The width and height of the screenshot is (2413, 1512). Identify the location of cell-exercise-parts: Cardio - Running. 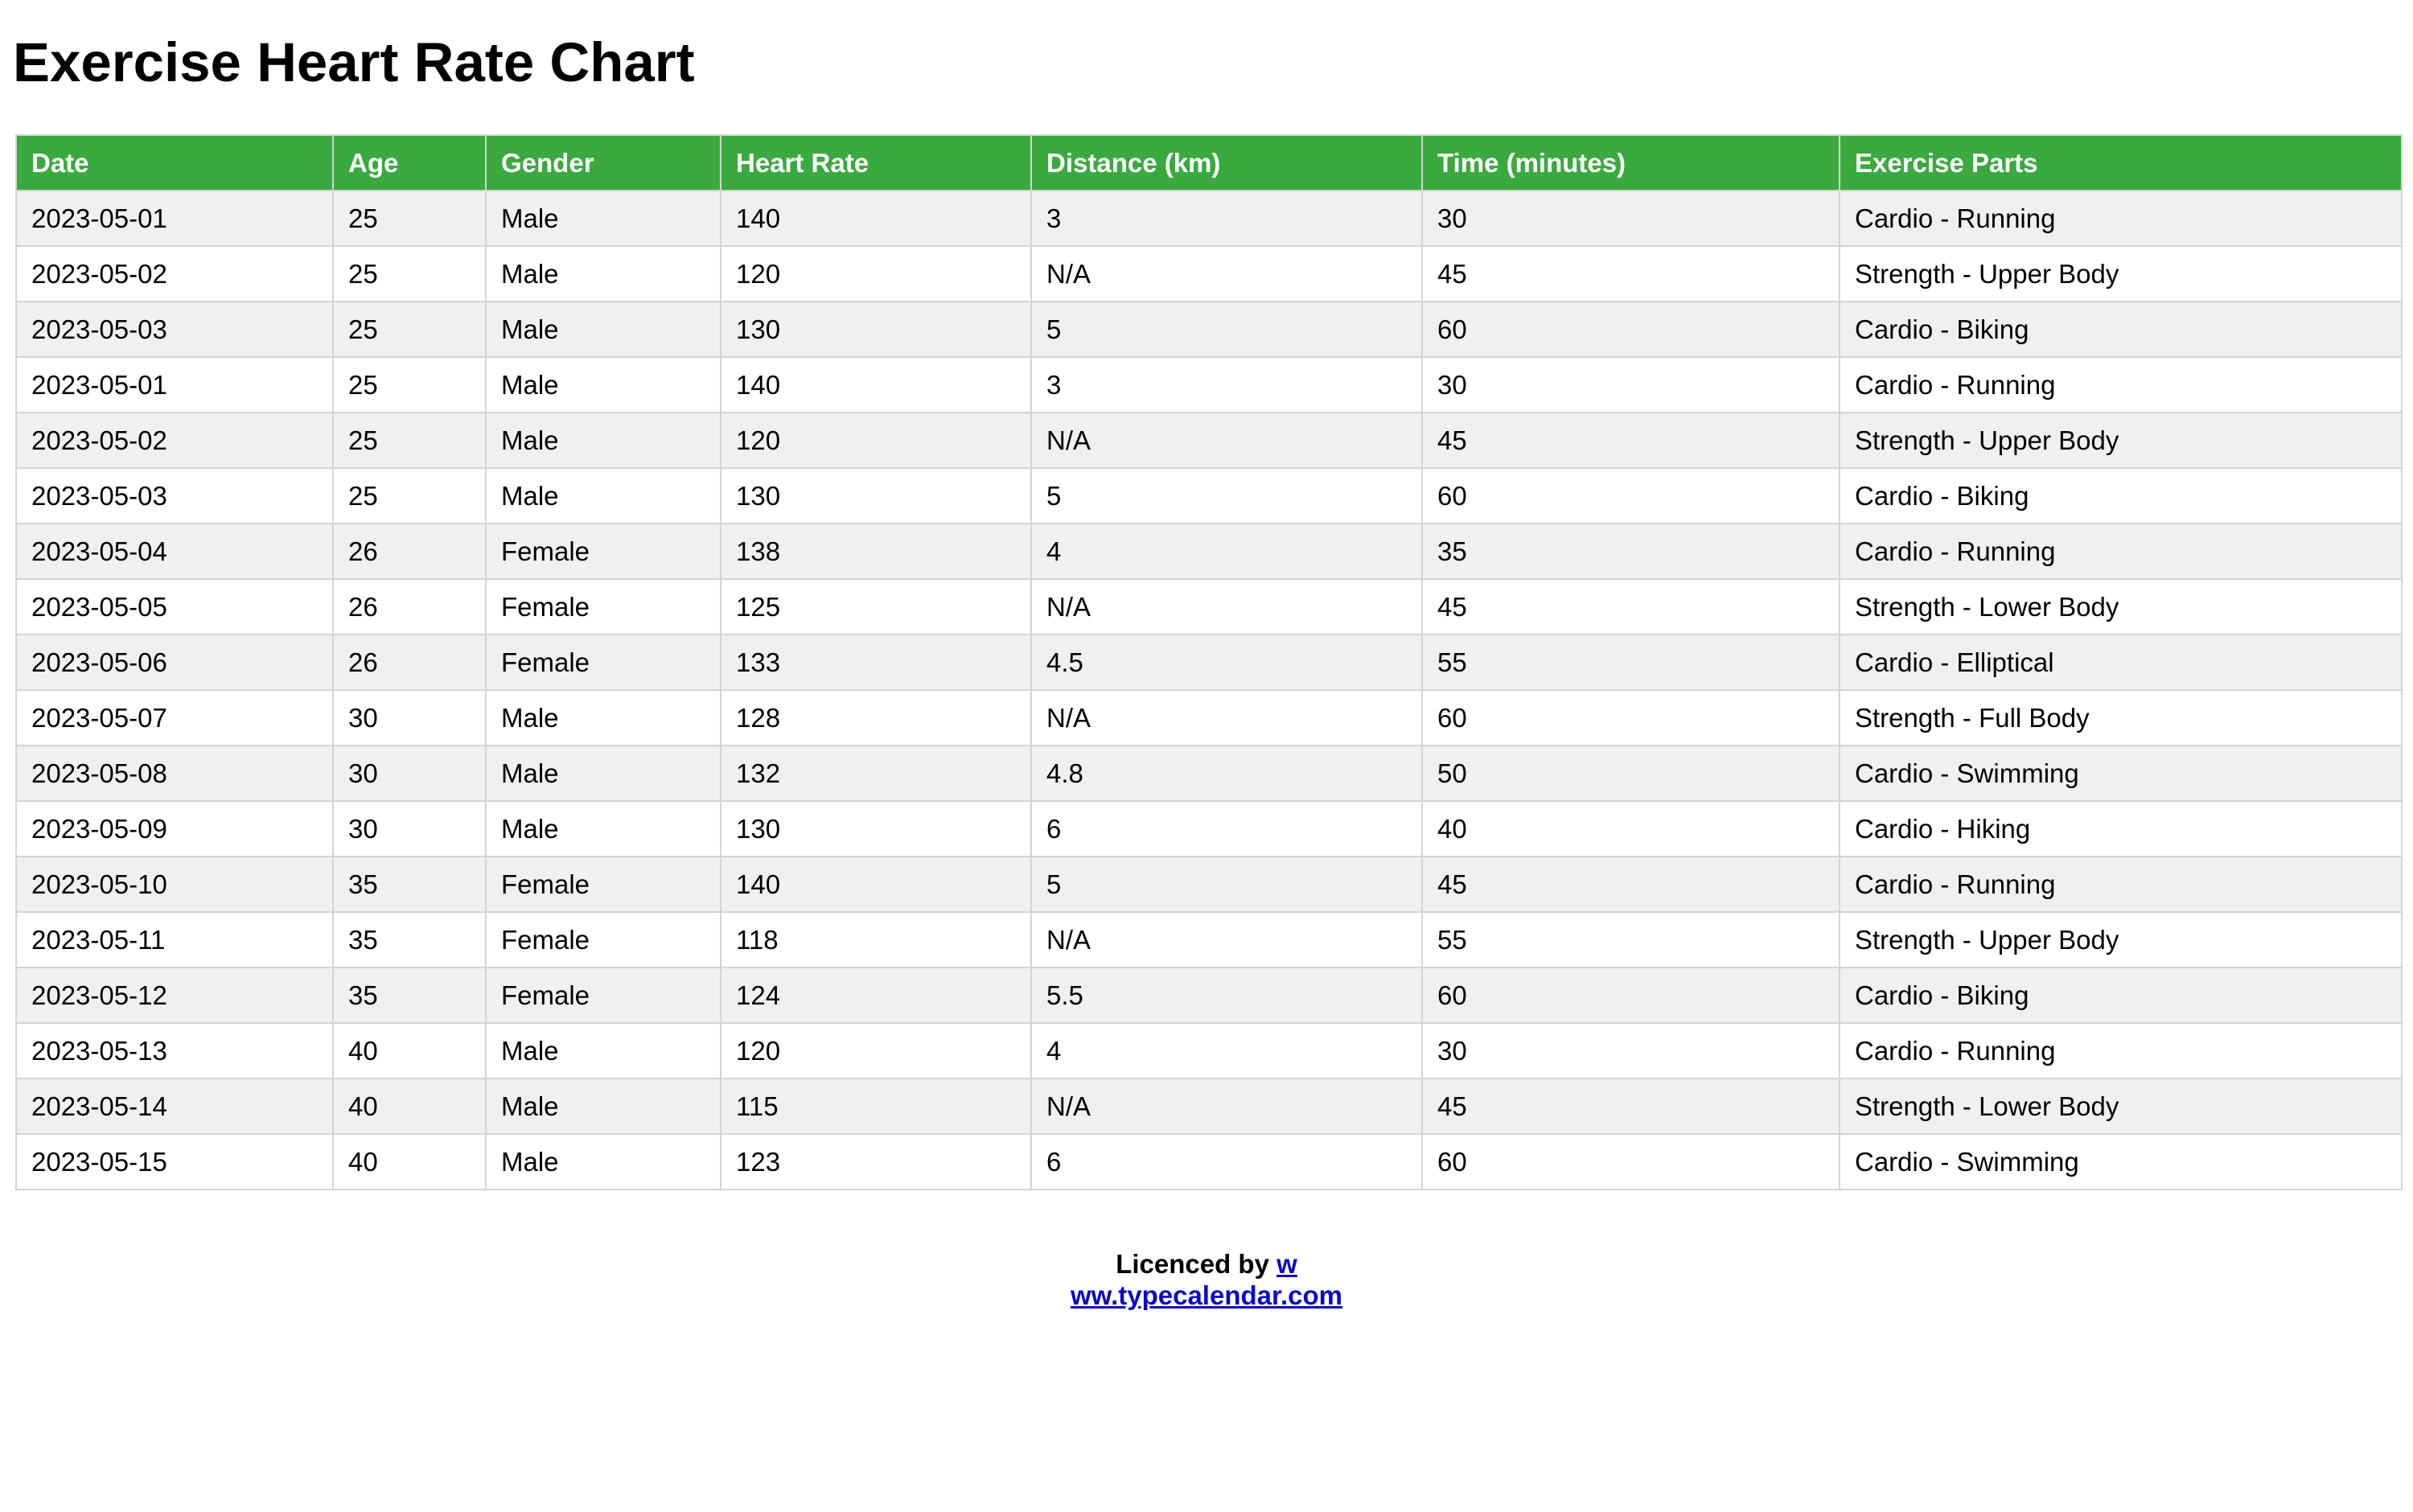
(2121, 552).